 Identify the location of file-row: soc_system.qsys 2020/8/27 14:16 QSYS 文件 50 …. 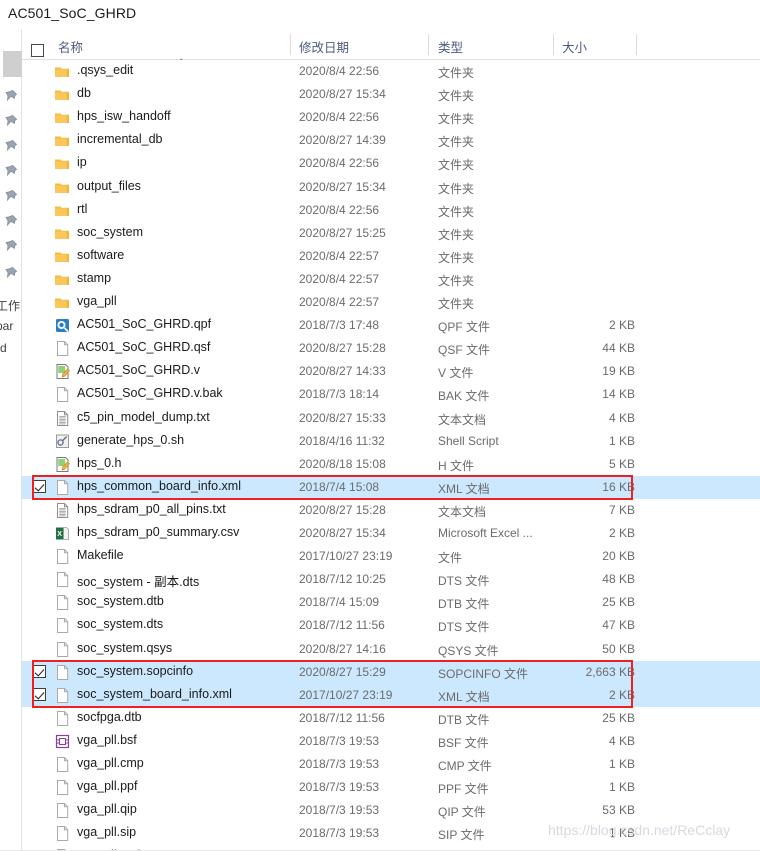
(391, 649).